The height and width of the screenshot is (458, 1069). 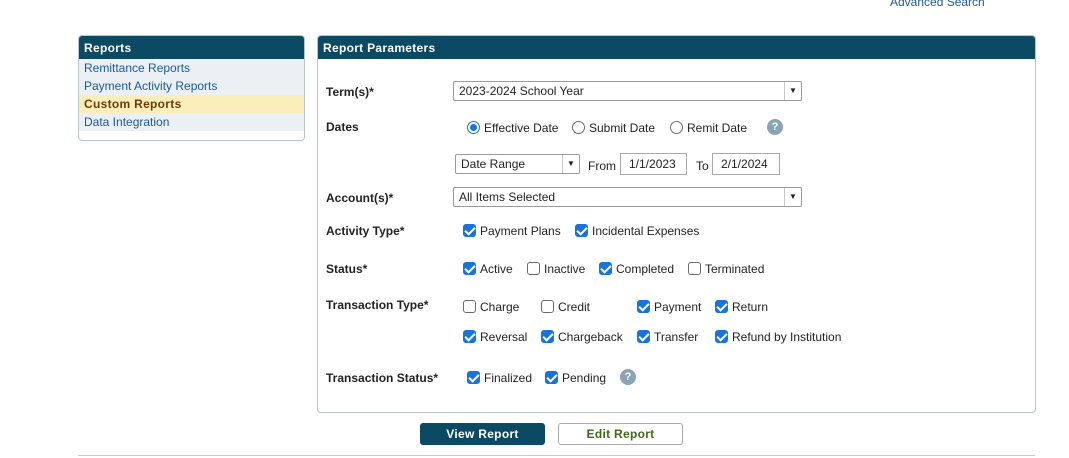 What do you see at coordinates (676, 337) in the screenshot?
I see `transfer-label: Transfer` at bounding box center [676, 337].